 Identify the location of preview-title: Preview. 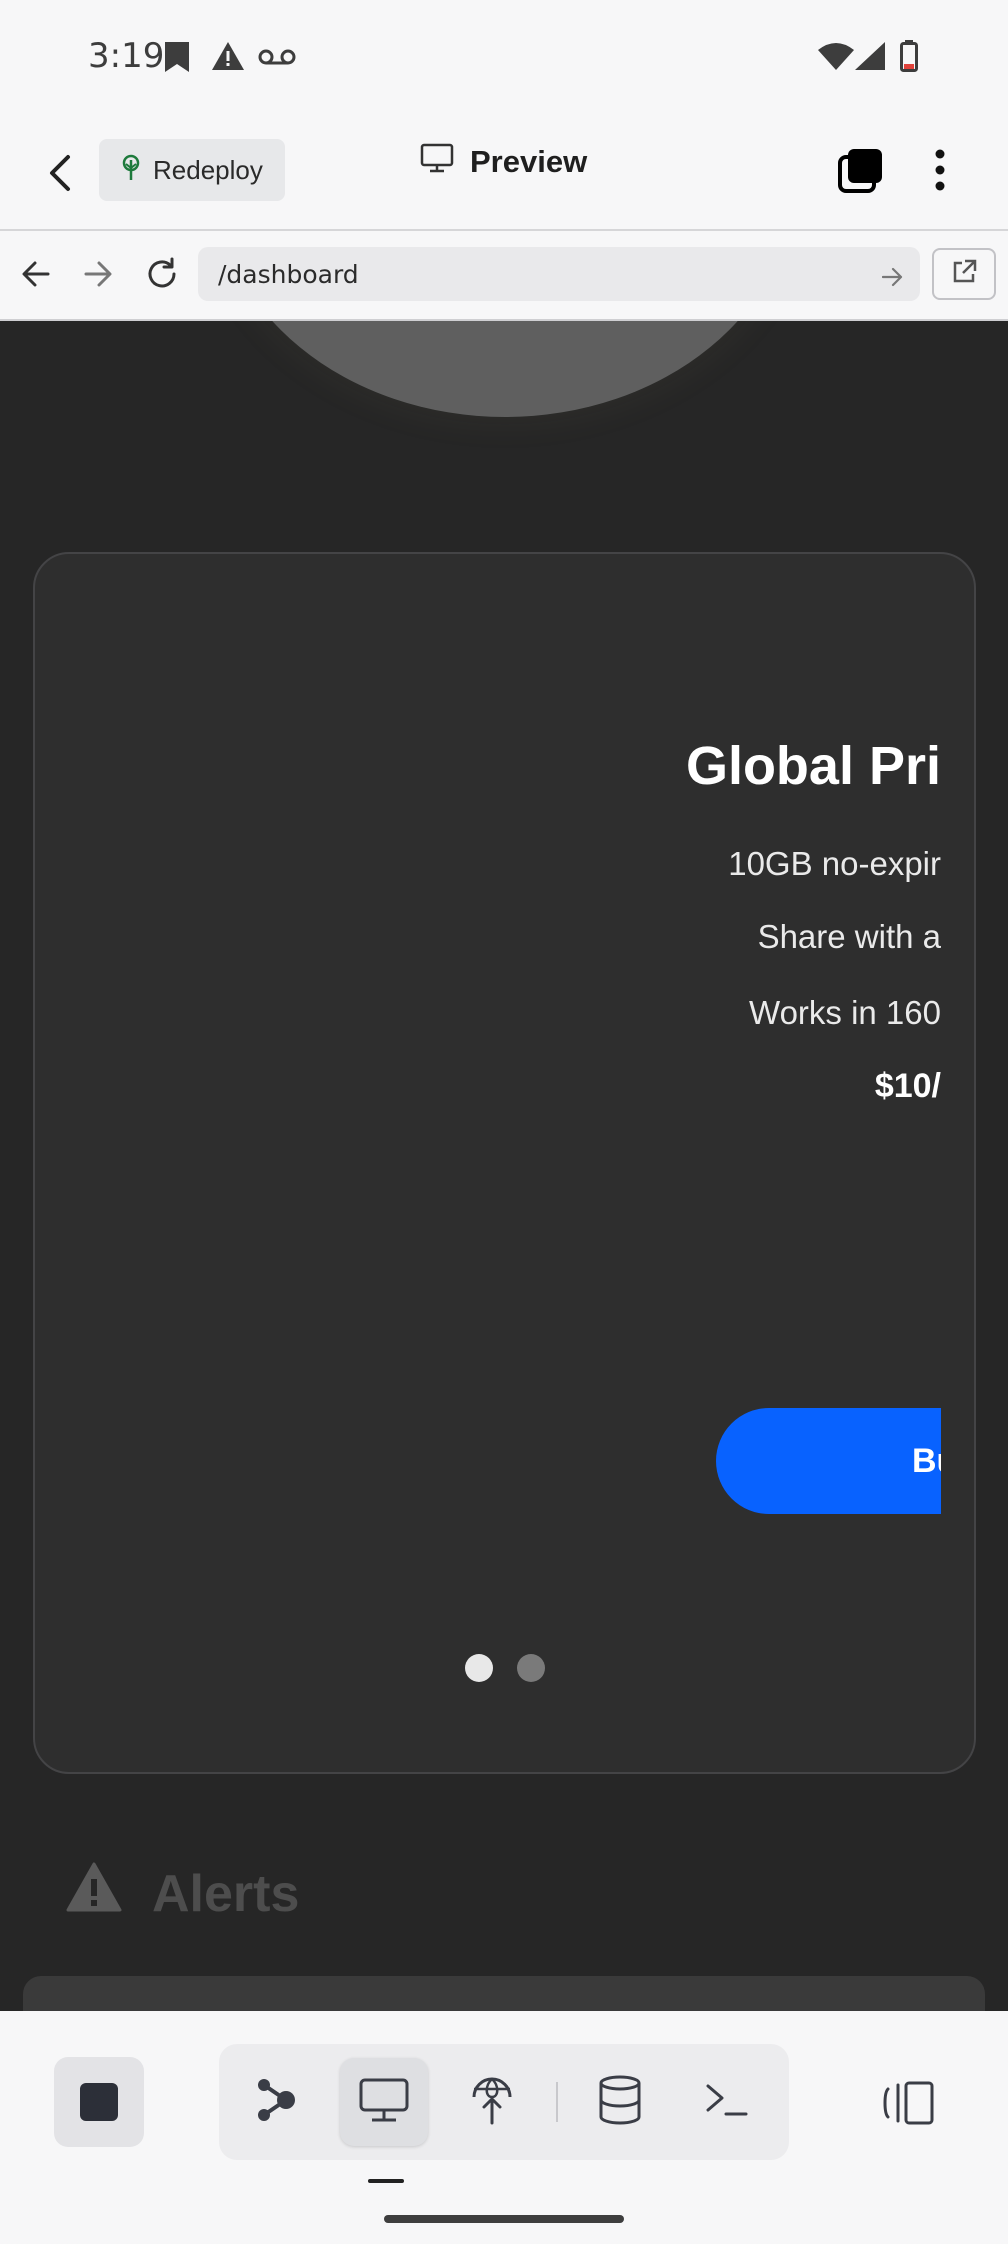
(503, 162).